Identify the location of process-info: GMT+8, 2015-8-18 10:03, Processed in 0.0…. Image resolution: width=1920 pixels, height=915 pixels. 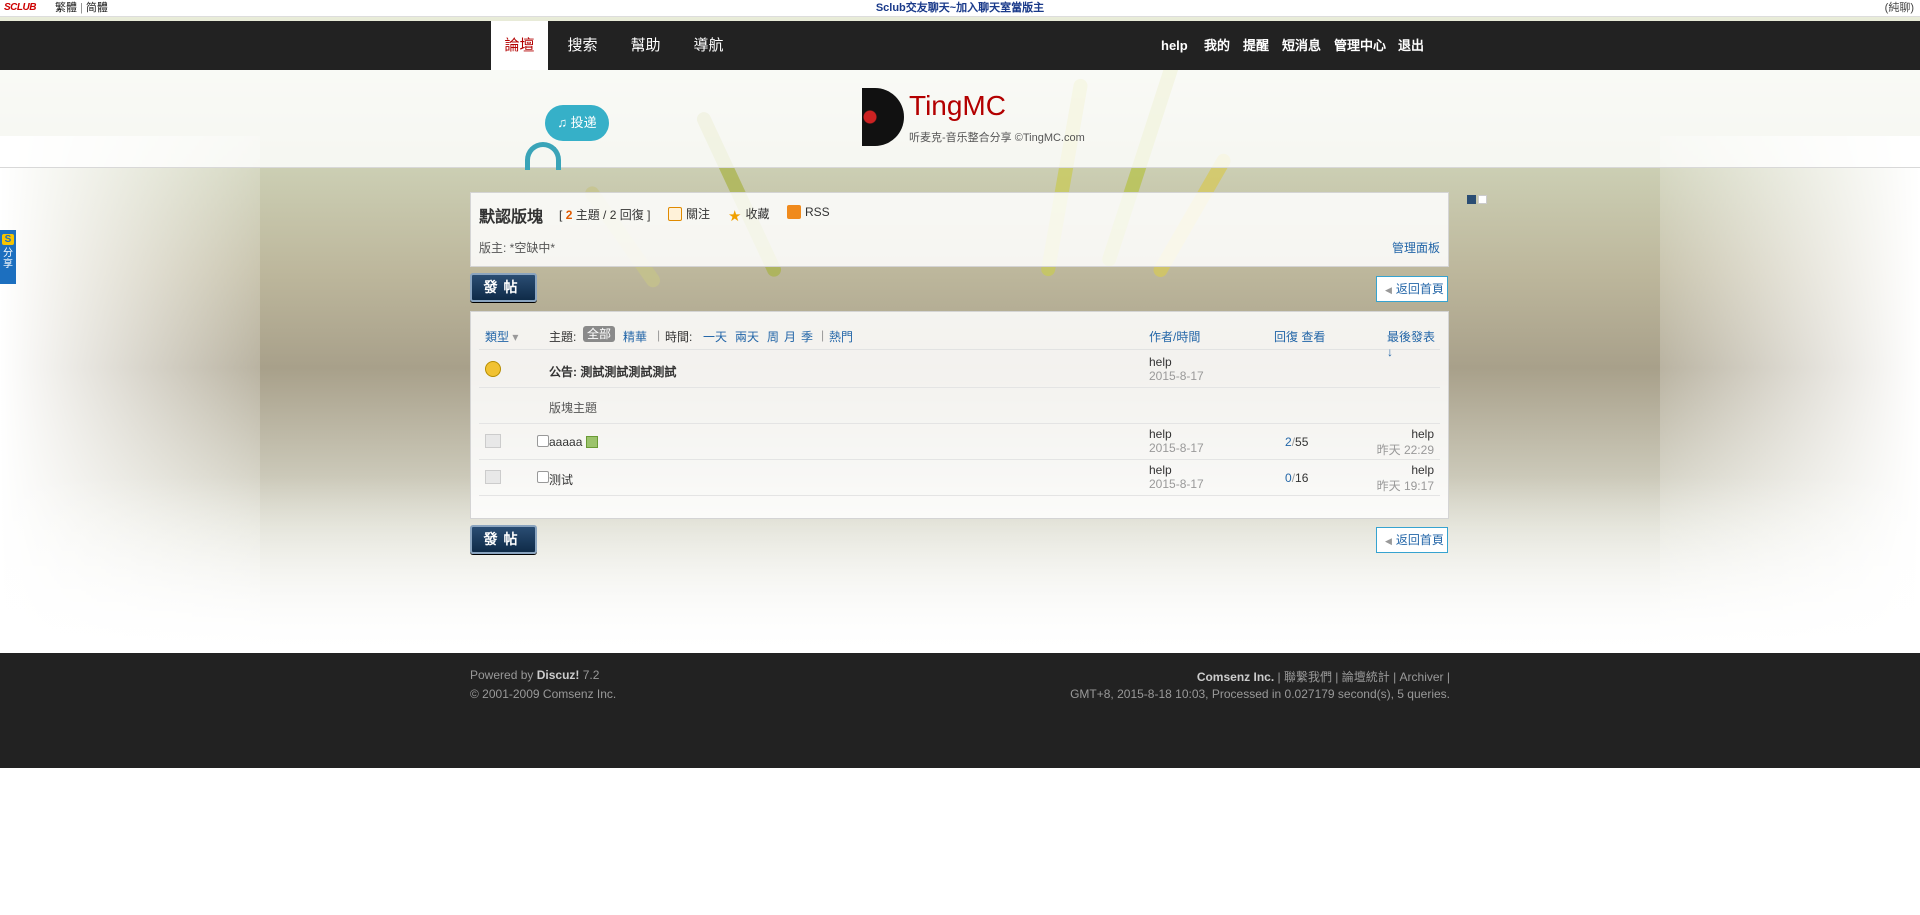
(1260, 694).